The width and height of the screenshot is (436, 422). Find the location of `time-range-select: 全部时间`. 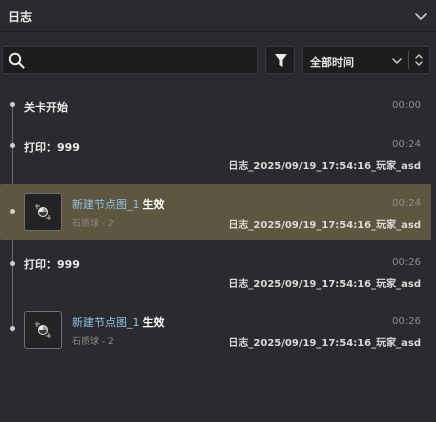

time-range-select: 全部时间 is located at coordinates (366, 60).